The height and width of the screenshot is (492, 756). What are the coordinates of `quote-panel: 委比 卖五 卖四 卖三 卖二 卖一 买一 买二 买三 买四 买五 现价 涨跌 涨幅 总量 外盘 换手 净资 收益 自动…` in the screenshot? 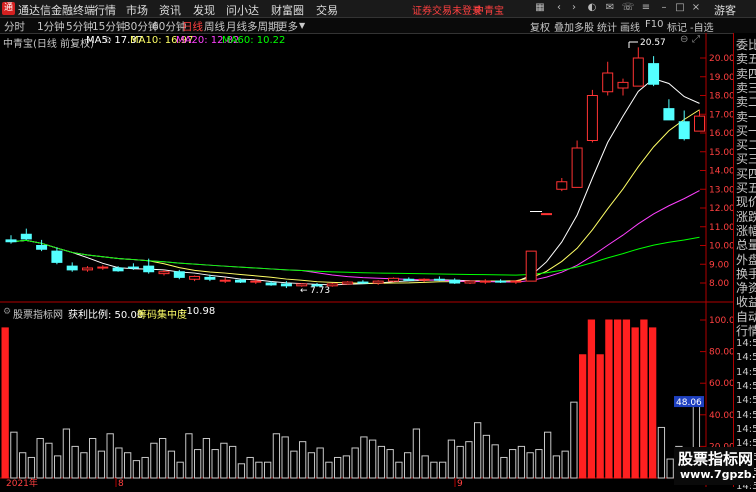 It's located at (744, 262).